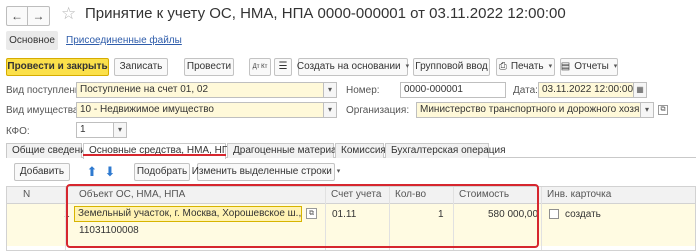  What do you see at coordinates (363, 90) in the screenshot?
I see `number-label: Номер:` at bounding box center [363, 90].